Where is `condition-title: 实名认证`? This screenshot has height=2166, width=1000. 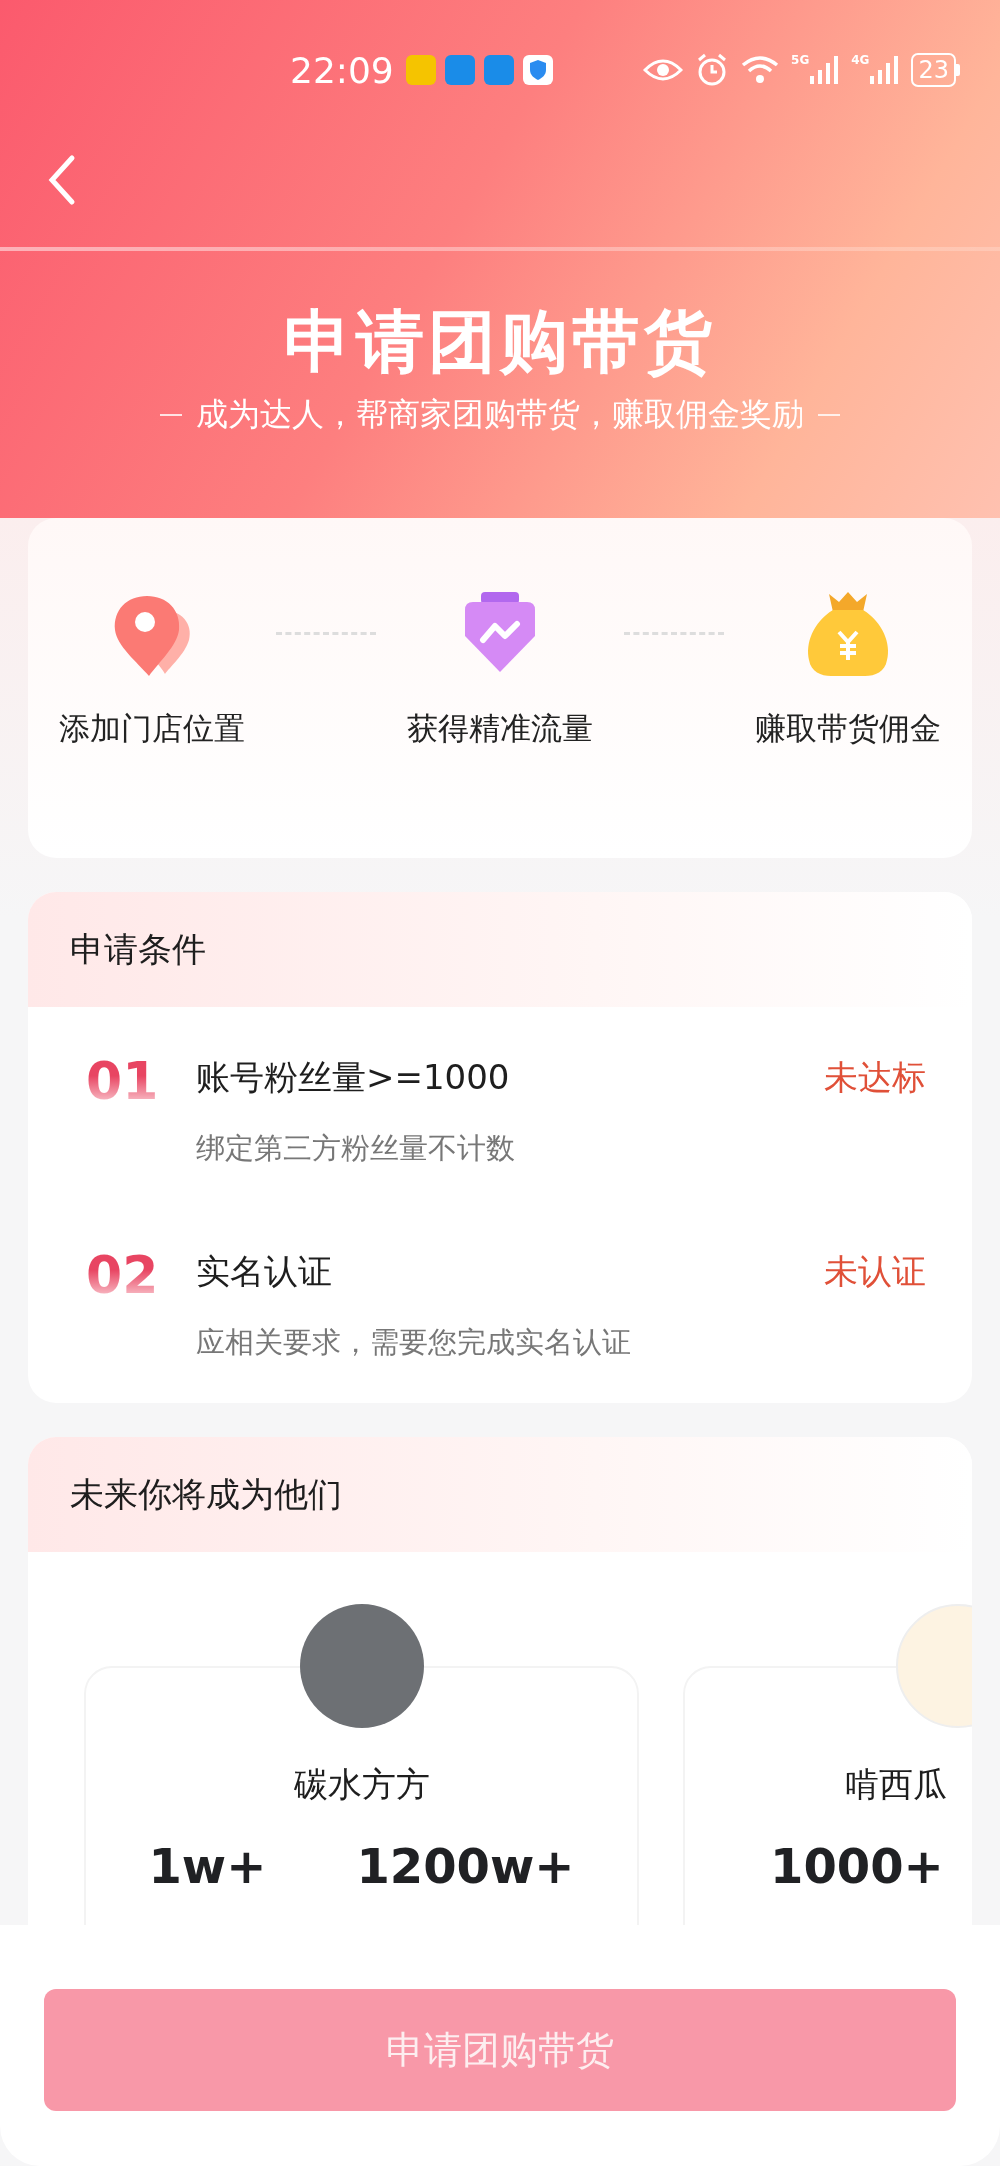
condition-title: 实名认证 is located at coordinates (264, 1271).